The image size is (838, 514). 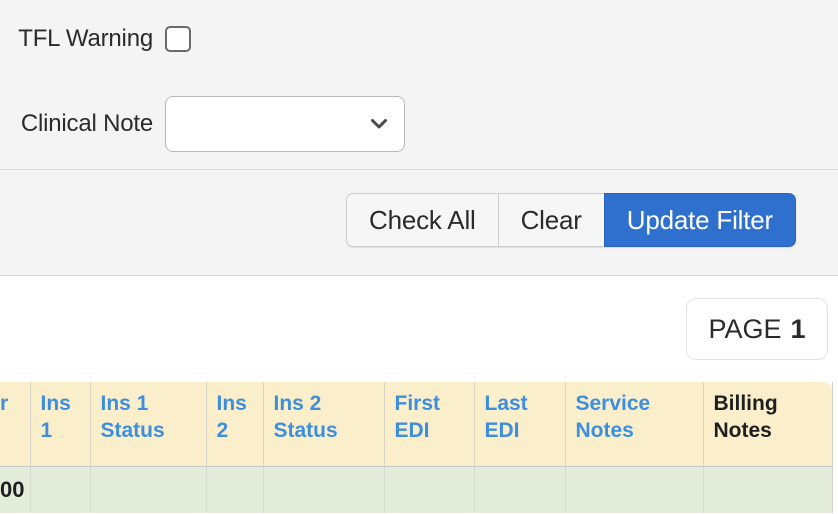 What do you see at coordinates (324, 424) in the screenshot?
I see `column-header-ins-2-status: Ins 2 Status` at bounding box center [324, 424].